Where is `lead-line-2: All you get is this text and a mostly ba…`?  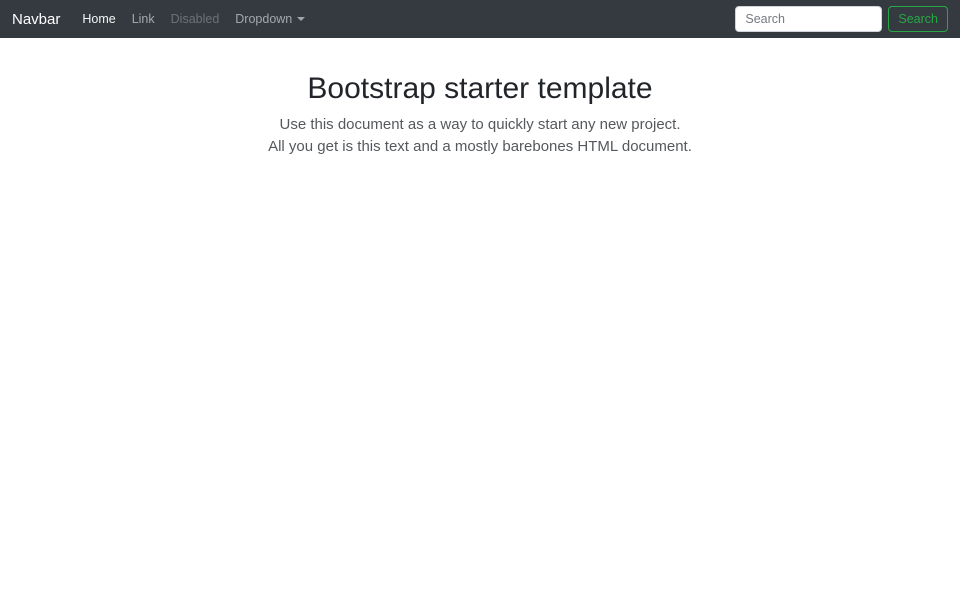
lead-line-2: All you get is this text and a mostly ba… is located at coordinates (480, 146).